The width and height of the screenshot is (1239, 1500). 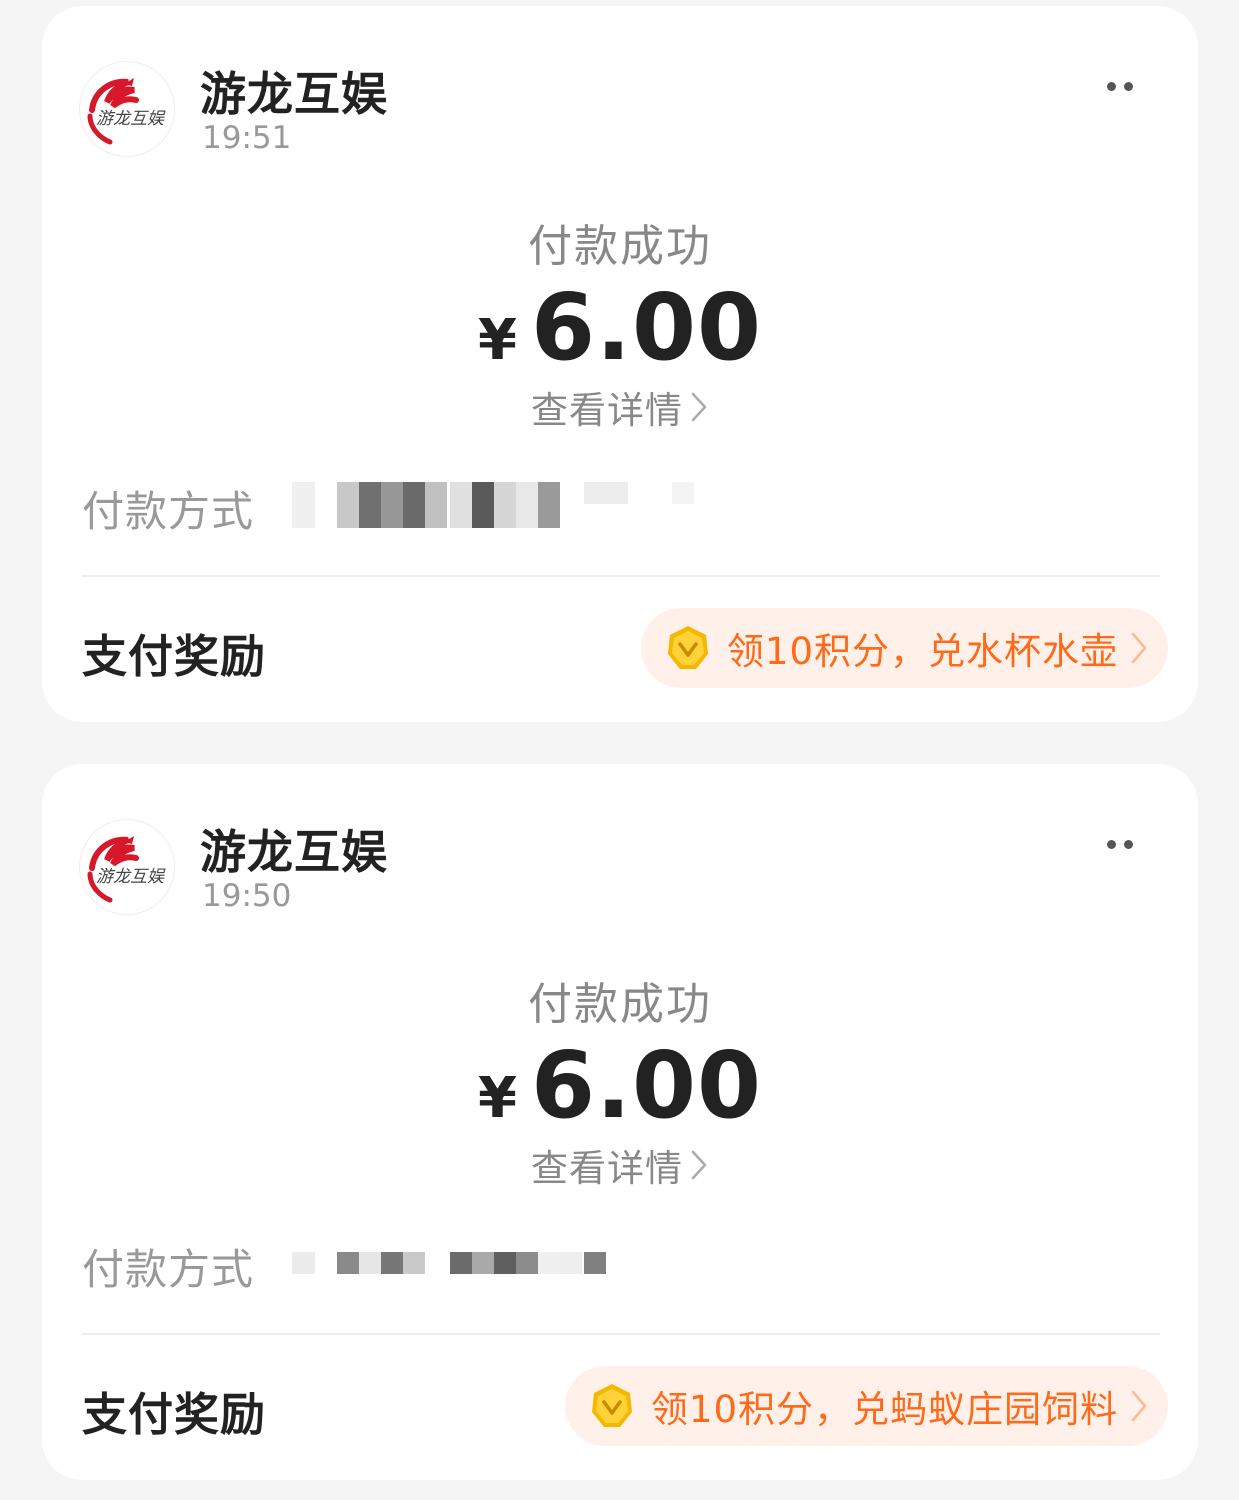 I want to click on reward-text: 领10积分，兑水杯水壶, so click(x=922, y=651).